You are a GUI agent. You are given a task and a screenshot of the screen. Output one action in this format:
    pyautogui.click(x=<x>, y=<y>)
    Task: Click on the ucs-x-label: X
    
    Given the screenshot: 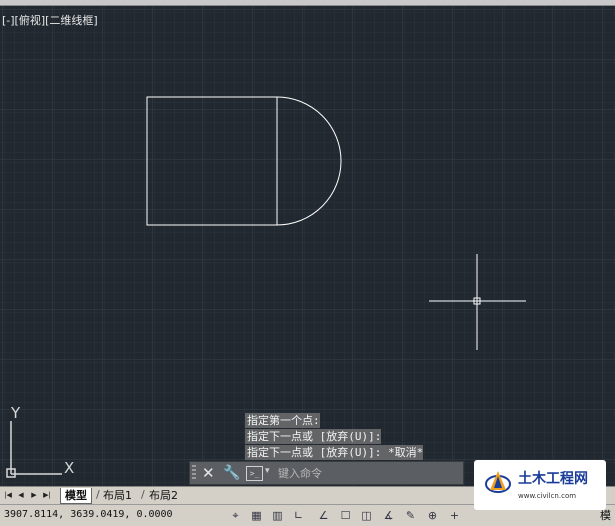 What is the action you would take?
    pyautogui.click(x=69, y=468)
    